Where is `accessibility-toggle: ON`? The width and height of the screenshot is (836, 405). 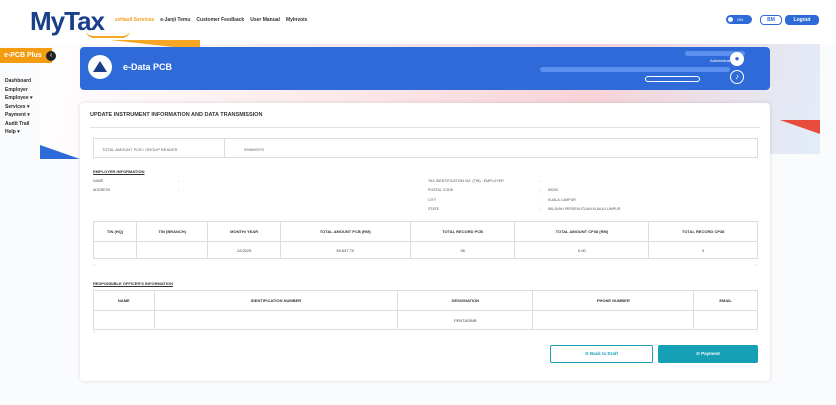
accessibility-toggle: ON is located at coordinates (739, 19).